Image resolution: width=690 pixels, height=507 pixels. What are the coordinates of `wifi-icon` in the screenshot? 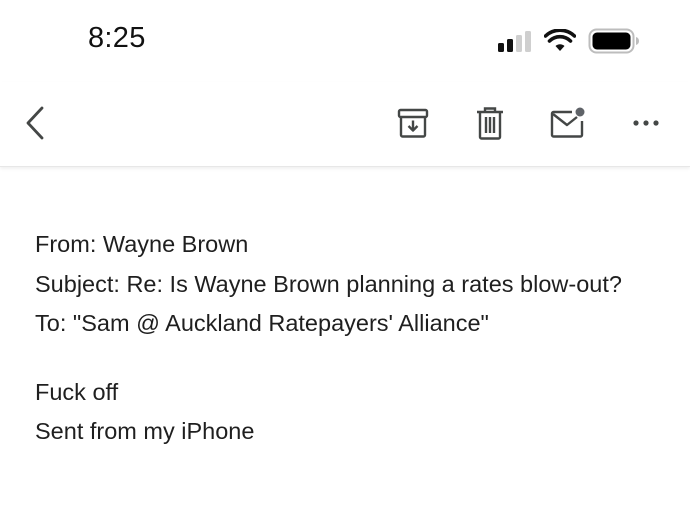 It's located at (560, 40).